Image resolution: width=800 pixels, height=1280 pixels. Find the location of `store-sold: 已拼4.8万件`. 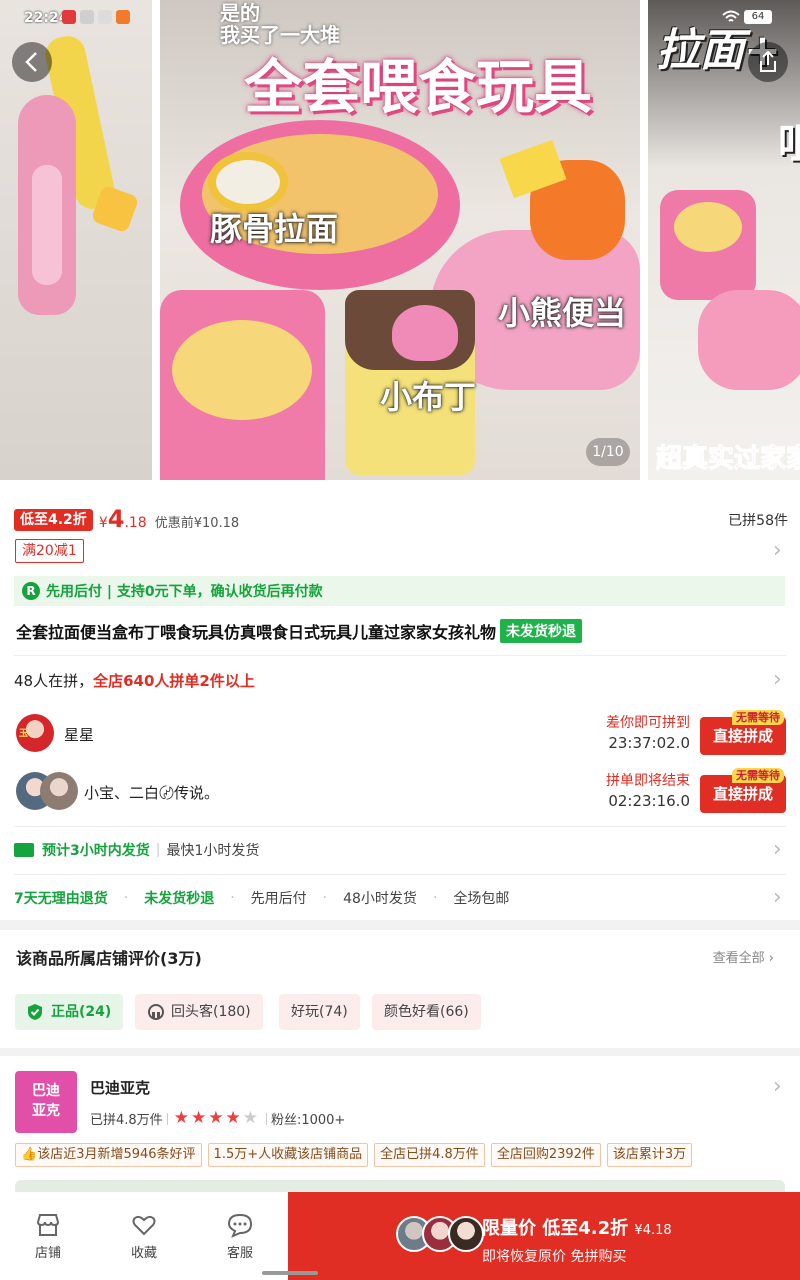

store-sold: 已拼4.8万件 is located at coordinates (126, 1120).